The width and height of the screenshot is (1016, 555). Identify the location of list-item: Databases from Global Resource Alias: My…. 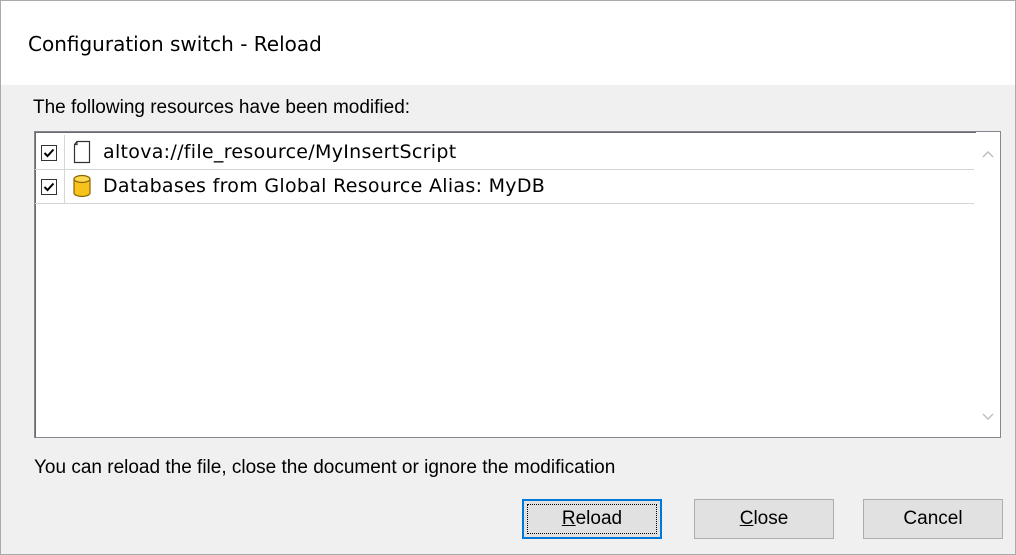
(504, 186).